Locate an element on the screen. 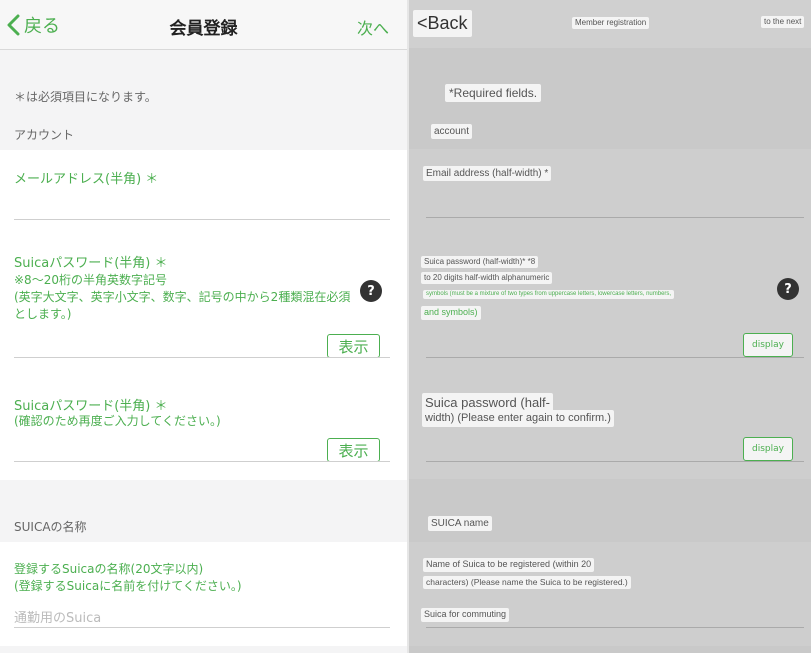 The image size is (811, 653). suica-section-header: SUICAの名称 is located at coordinates (50, 527).